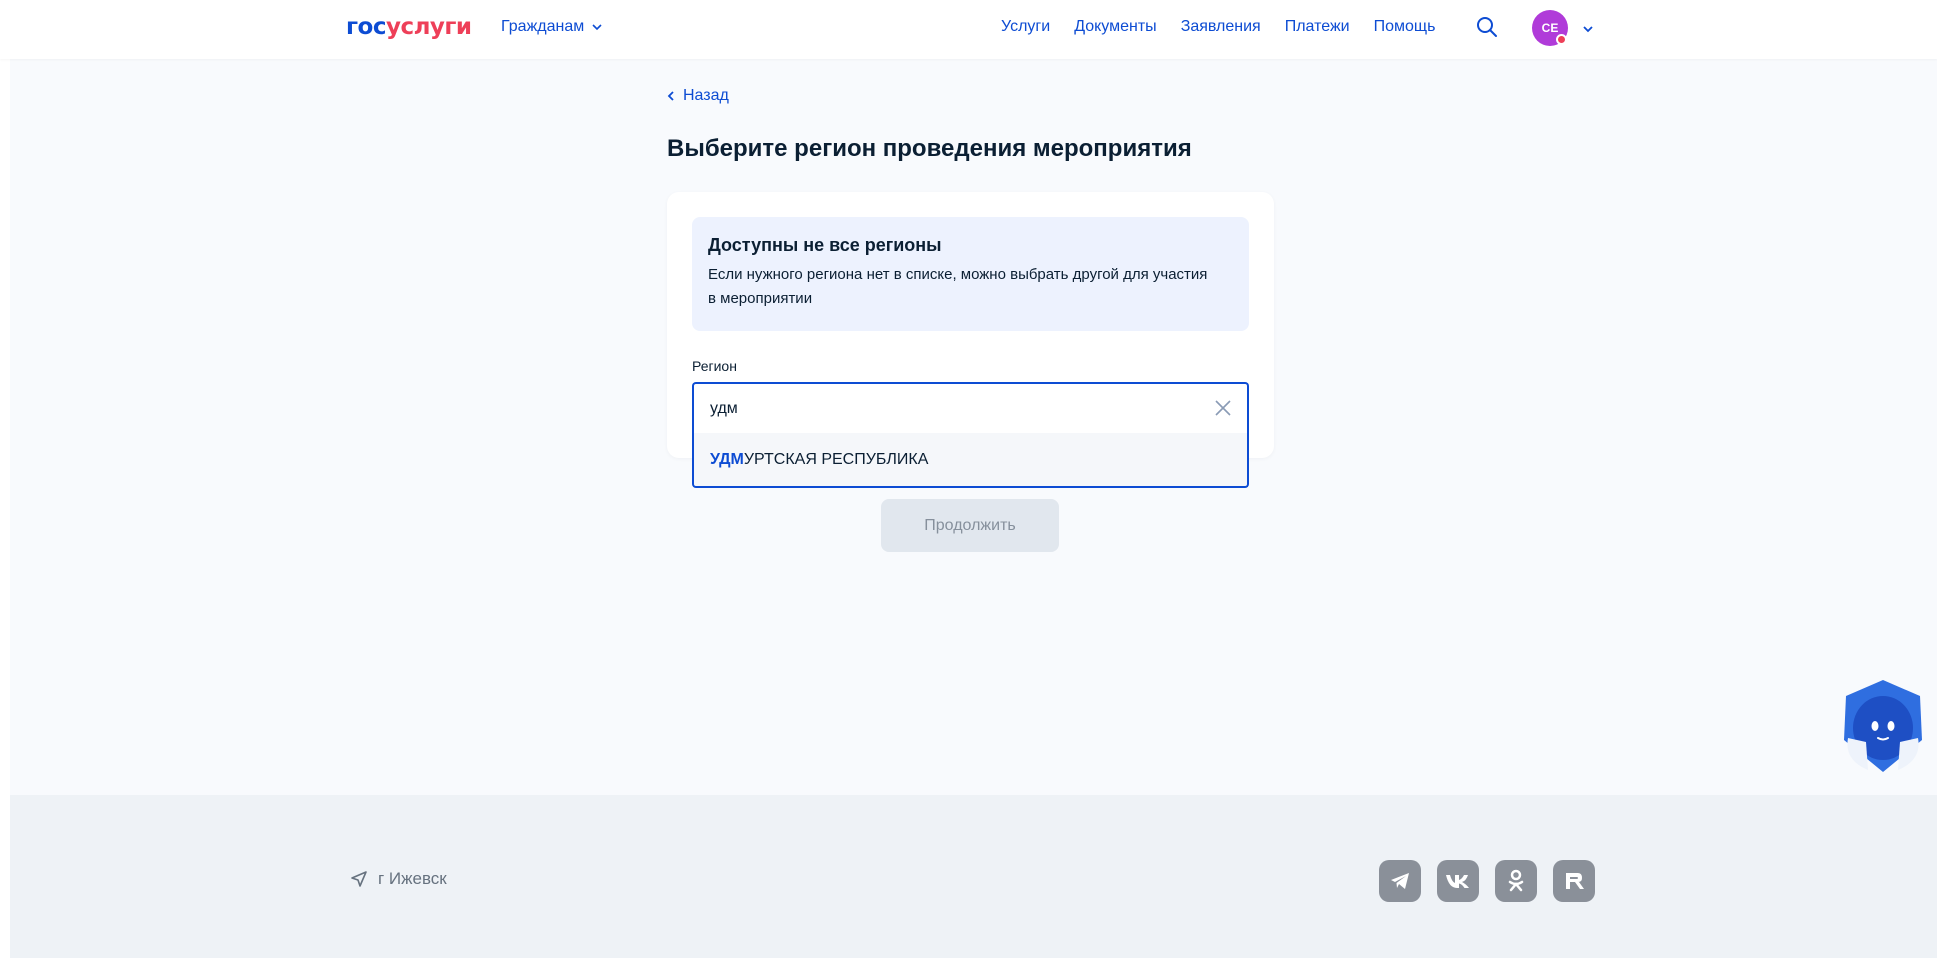 The height and width of the screenshot is (958, 1937). Describe the element at coordinates (929, 148) in the screenshot. I see `page-title: Выберите регион проведения мероприятия` at that location.